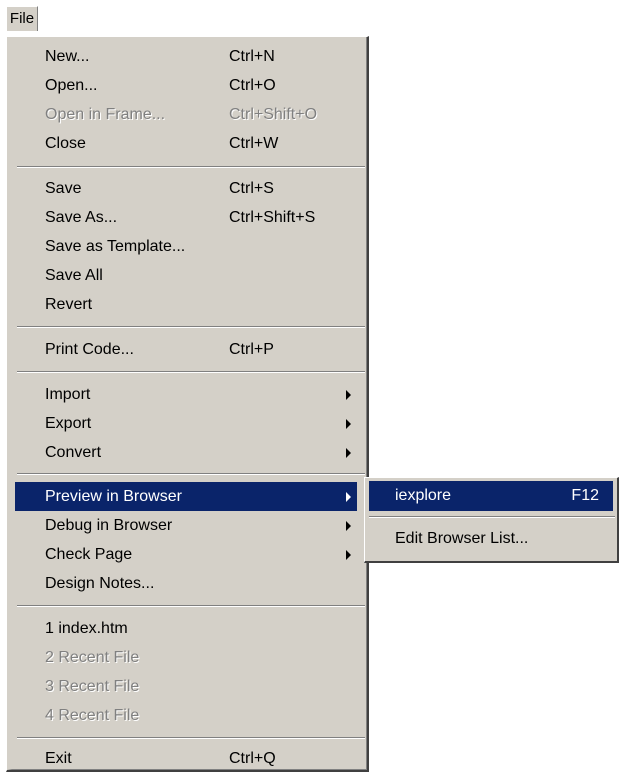 This screenshot has height=775, width=621. Describe the element at coordinates (186, 275) in the screenshot. I see `menu-item-save-all: Save All` at that location.